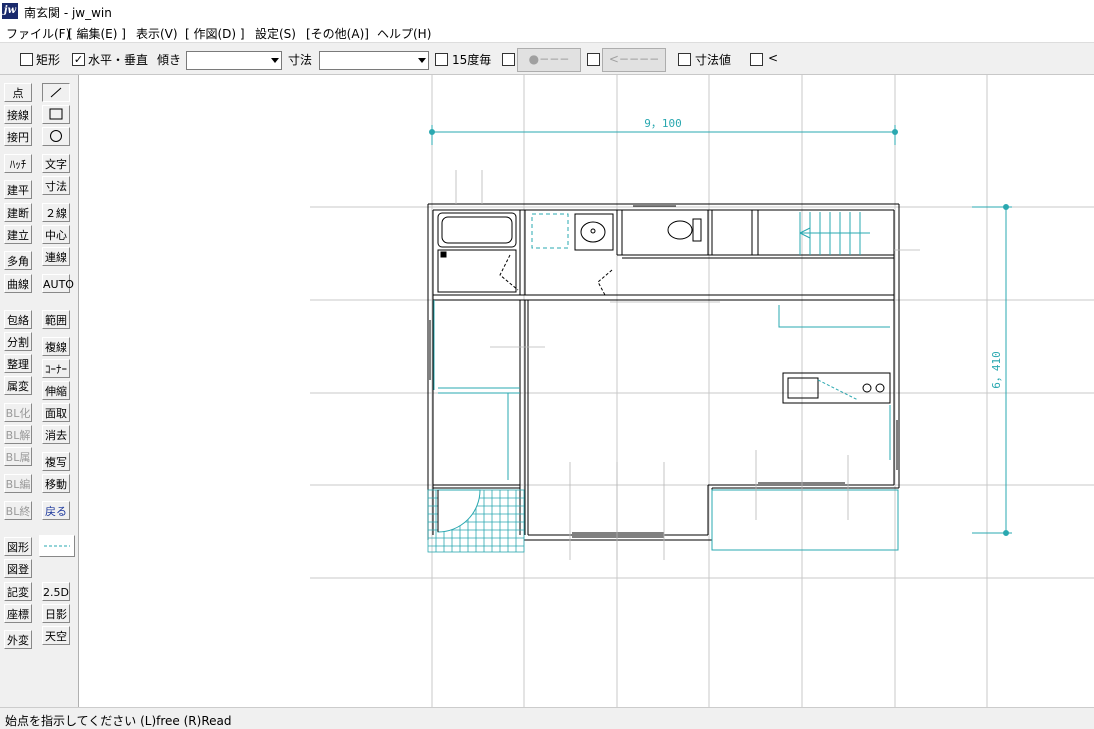 The height and width of the screenshot is (729, 1094). I want to click on stairs, so click(834, 233).